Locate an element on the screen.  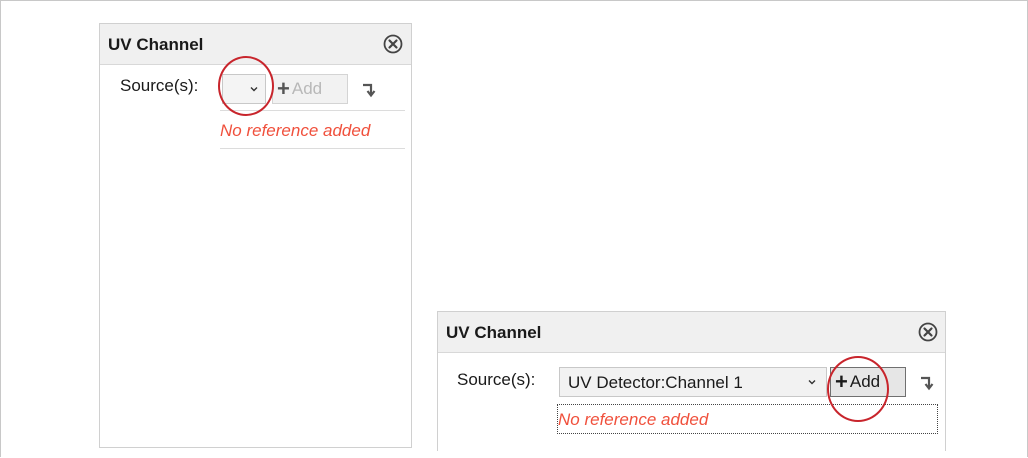
source-dropdown is located at coordinates (244, 89).